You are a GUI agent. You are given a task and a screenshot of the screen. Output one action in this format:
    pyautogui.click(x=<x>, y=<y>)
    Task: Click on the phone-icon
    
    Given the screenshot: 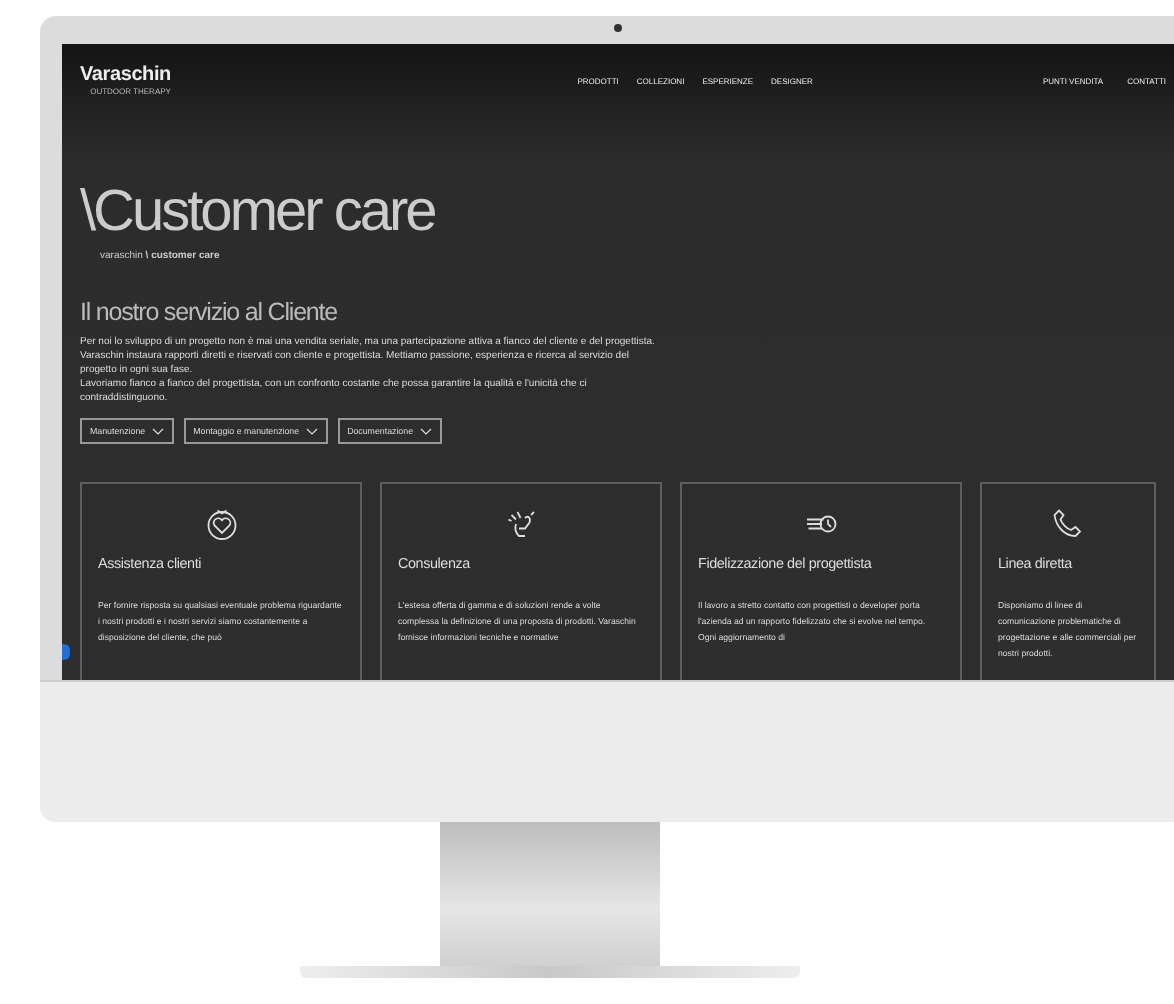 What is the action you would take?
    pyautogui.click(x=1068, y=524)
    